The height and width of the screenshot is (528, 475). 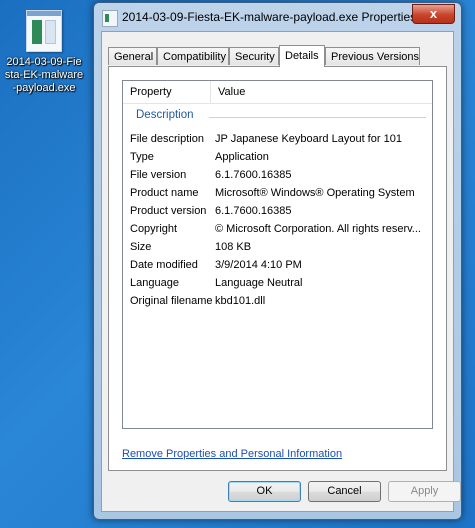 I want to click on group-header-description: Description, so click(x=277, y=117).